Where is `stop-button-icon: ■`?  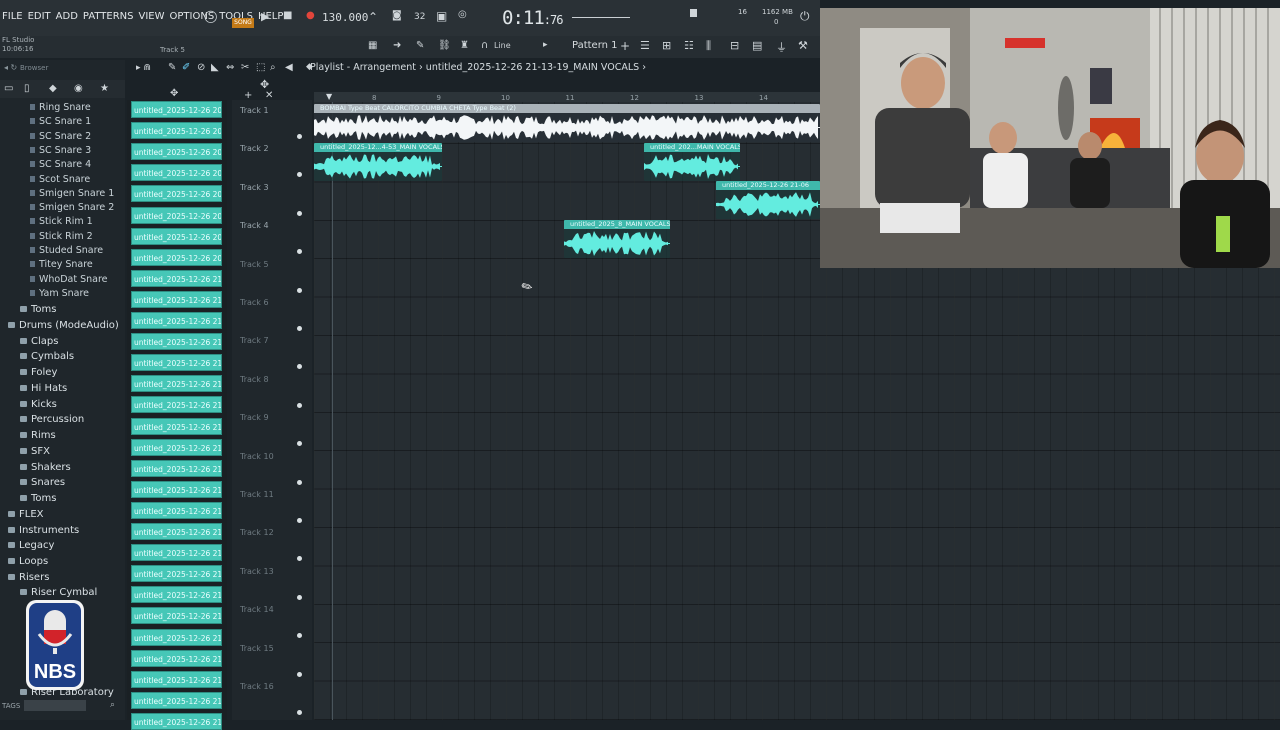 stop-button-icon: ■ is located at coordinates (287, 15).